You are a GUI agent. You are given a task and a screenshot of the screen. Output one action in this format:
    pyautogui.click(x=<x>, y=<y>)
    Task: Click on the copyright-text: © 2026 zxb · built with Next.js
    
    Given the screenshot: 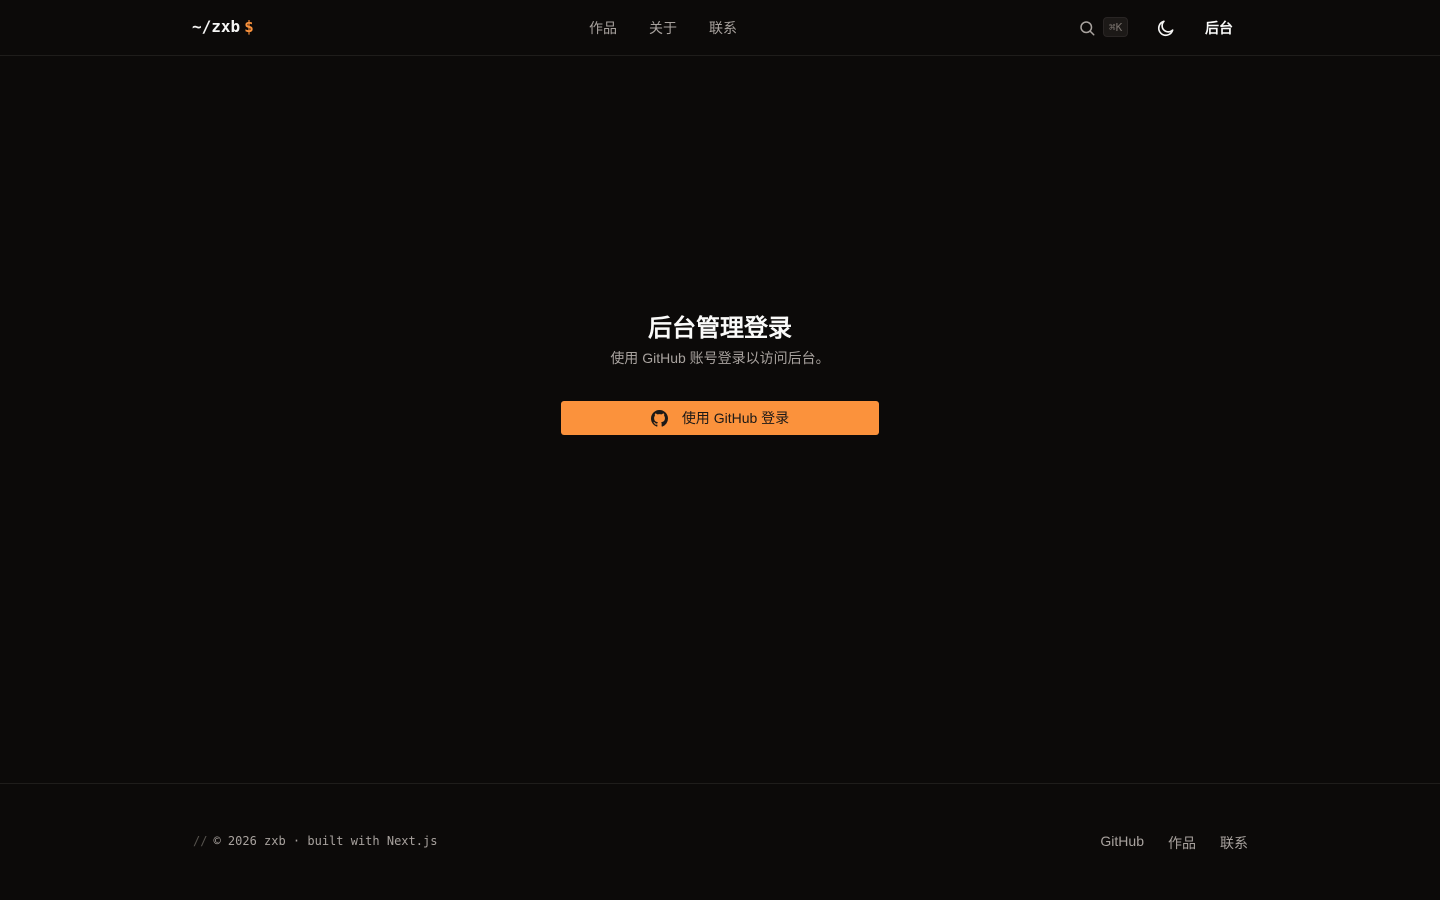 What is the action you would take?
    pyautogui.click(x=325, y=841)
    